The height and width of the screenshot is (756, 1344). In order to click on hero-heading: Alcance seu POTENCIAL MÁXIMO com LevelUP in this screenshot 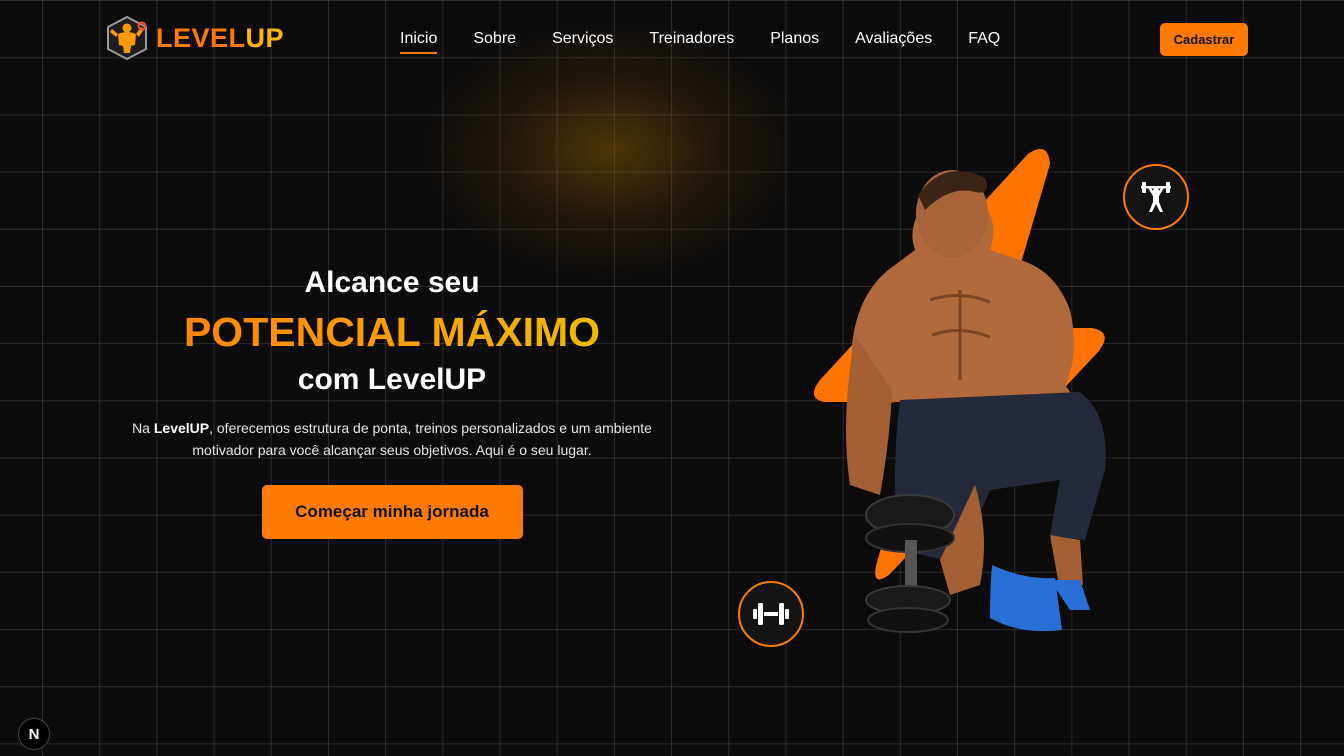, I will do `click(392, 331)`.